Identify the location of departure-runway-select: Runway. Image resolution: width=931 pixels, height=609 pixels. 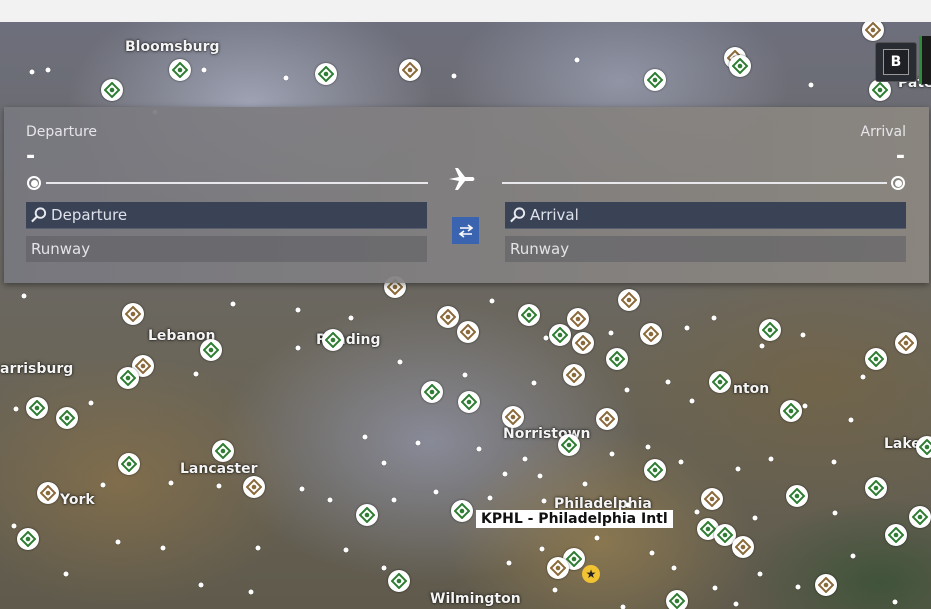
(226, 249).